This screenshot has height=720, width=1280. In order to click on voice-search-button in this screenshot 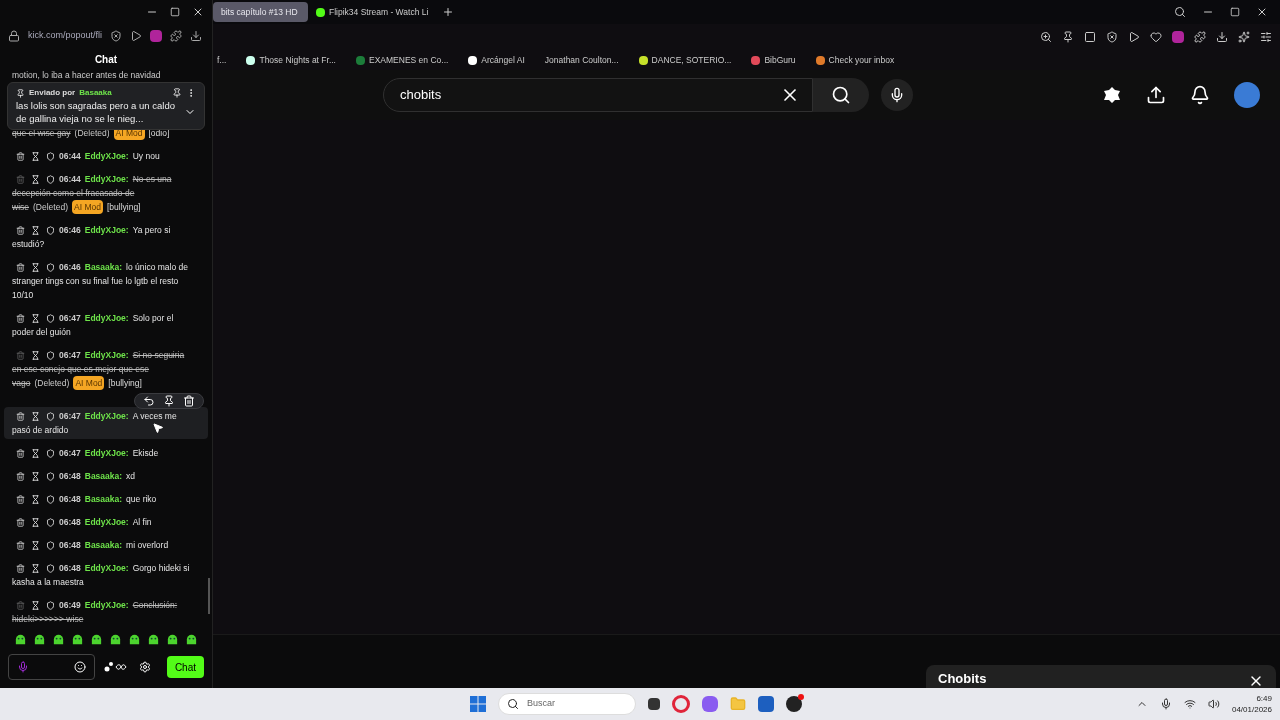, I will do `click(897, 95)`.